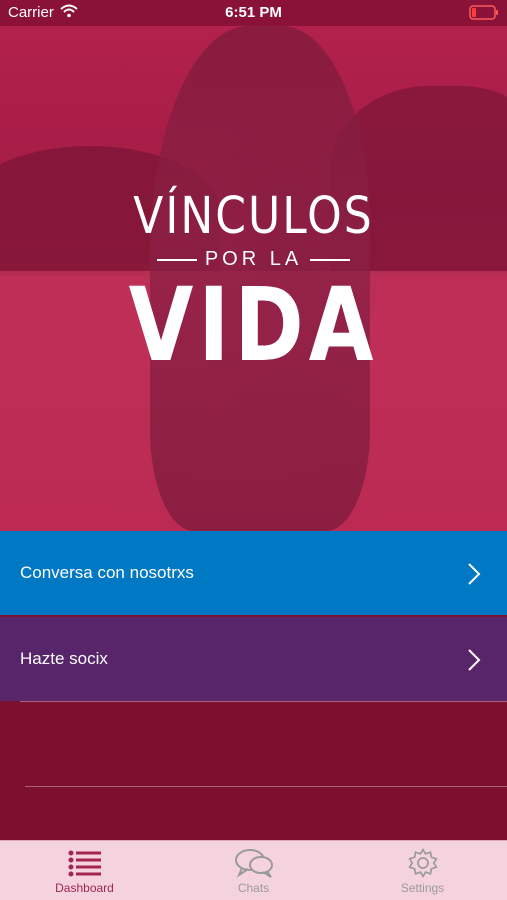  What do you see at coordinates (253, 888) in the screenshot?
I see `tab-label: Chats` at bounding box center [253, 888].